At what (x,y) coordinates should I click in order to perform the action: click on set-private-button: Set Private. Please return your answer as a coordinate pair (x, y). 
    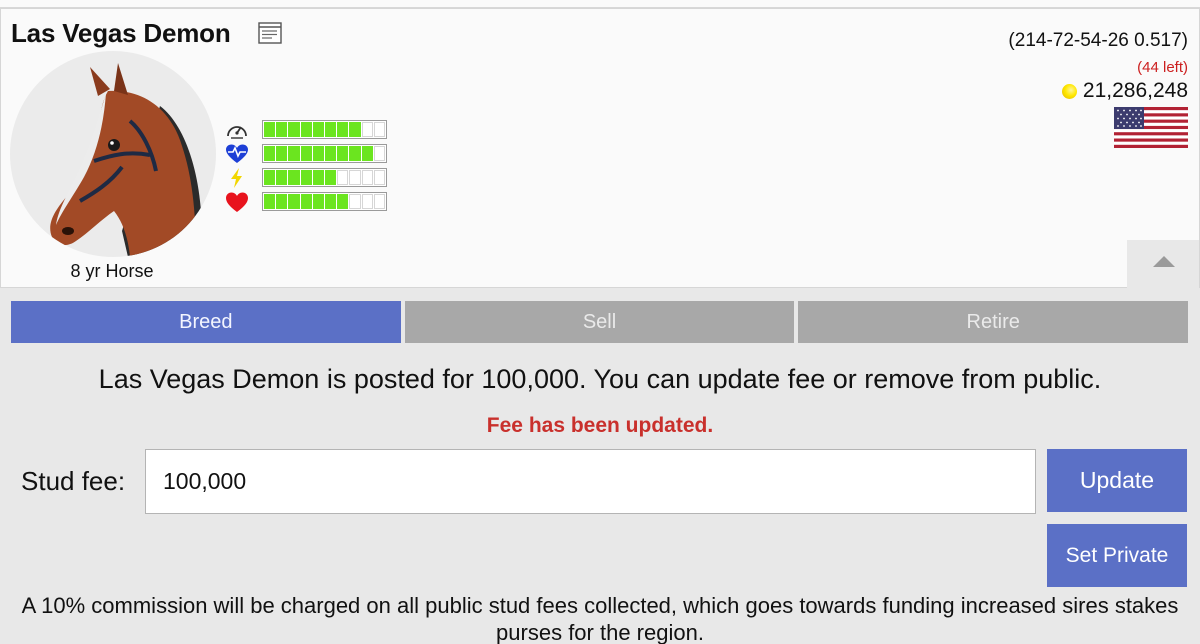
    Looking at the image, I should click on (1117, 555).